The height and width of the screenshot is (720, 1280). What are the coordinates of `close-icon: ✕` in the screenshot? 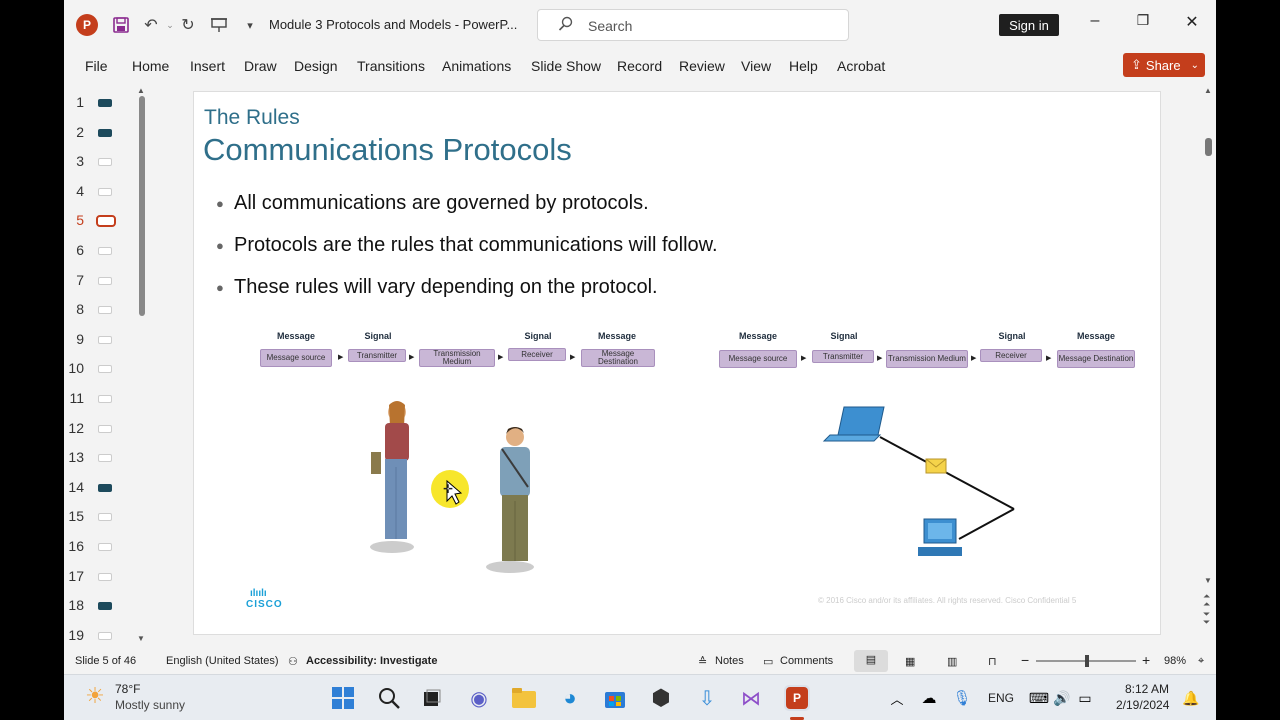 It's located at (1192, 22).